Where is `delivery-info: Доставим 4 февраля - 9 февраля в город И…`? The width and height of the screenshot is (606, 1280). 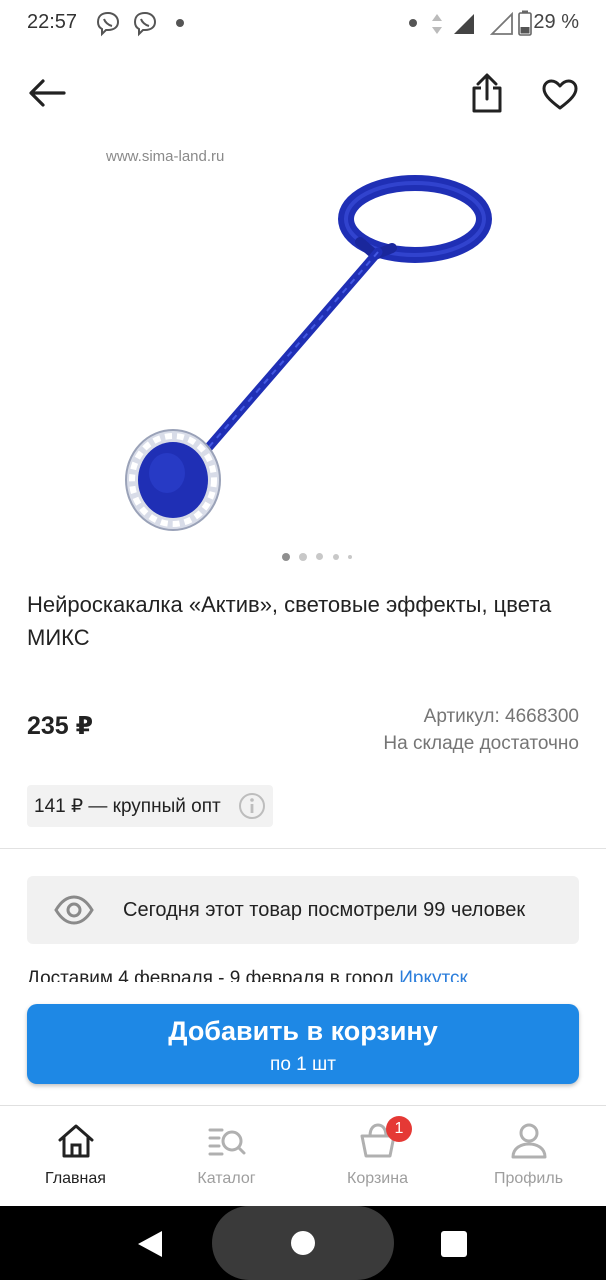
delivery-info: Доставим 4 февраля - 9 февраля в город И… is located at coordinates (303, 974).